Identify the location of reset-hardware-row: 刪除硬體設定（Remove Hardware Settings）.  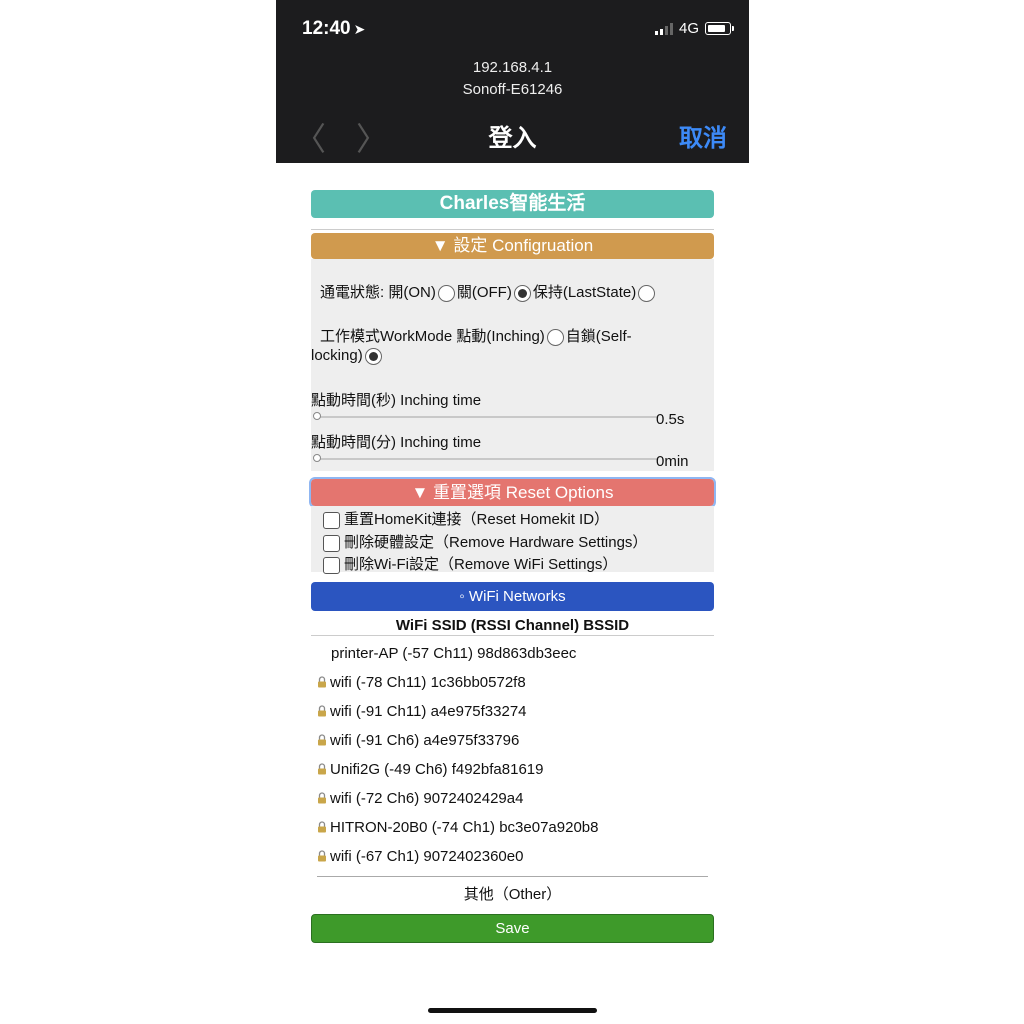
(485, 541).